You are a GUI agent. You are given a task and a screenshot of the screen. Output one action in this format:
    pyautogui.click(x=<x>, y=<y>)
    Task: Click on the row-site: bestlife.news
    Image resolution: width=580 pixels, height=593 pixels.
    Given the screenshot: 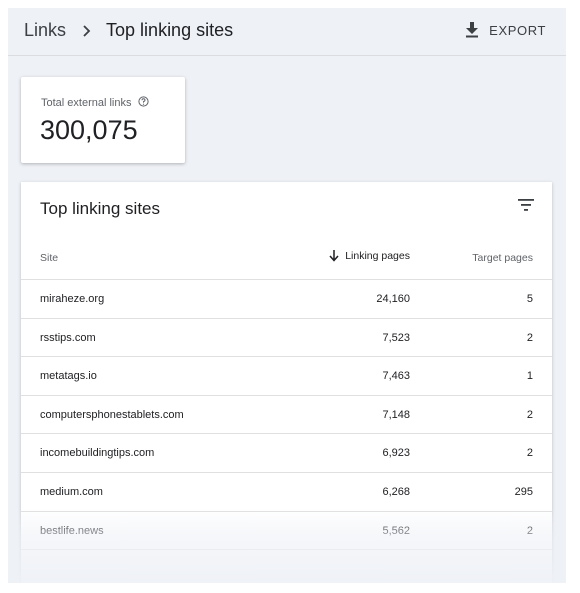 What is the action you would take?
    pyautogui.click(x=72, y=530)
    